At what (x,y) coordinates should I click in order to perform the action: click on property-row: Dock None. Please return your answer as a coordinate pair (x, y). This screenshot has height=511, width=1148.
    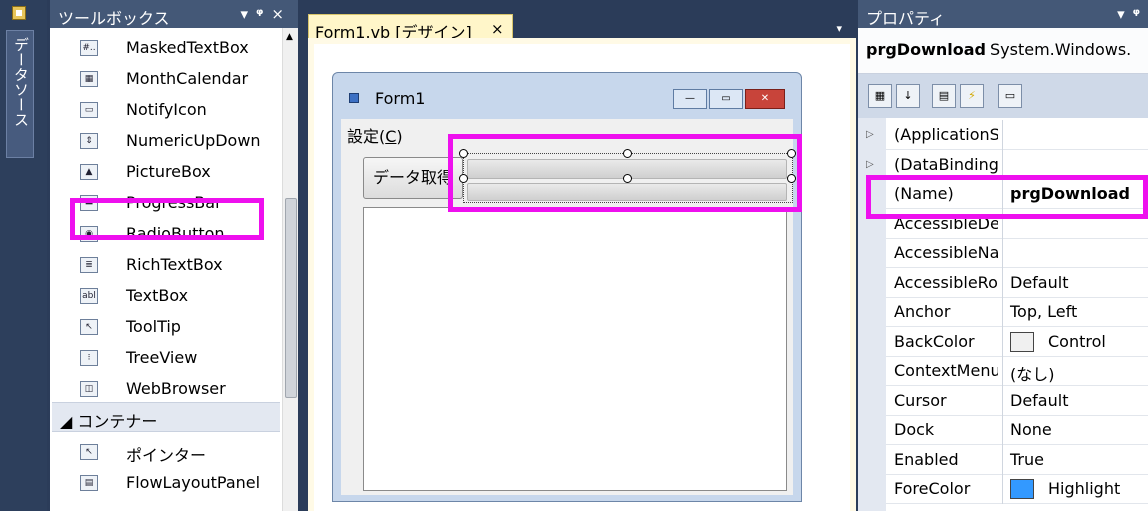
    Looking at the image, I should click on (1017, 430).